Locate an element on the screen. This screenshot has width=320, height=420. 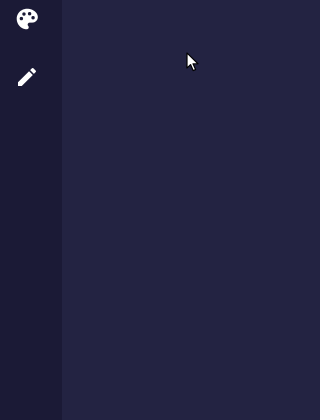
palette-icon is located at coordinates (27, 19).